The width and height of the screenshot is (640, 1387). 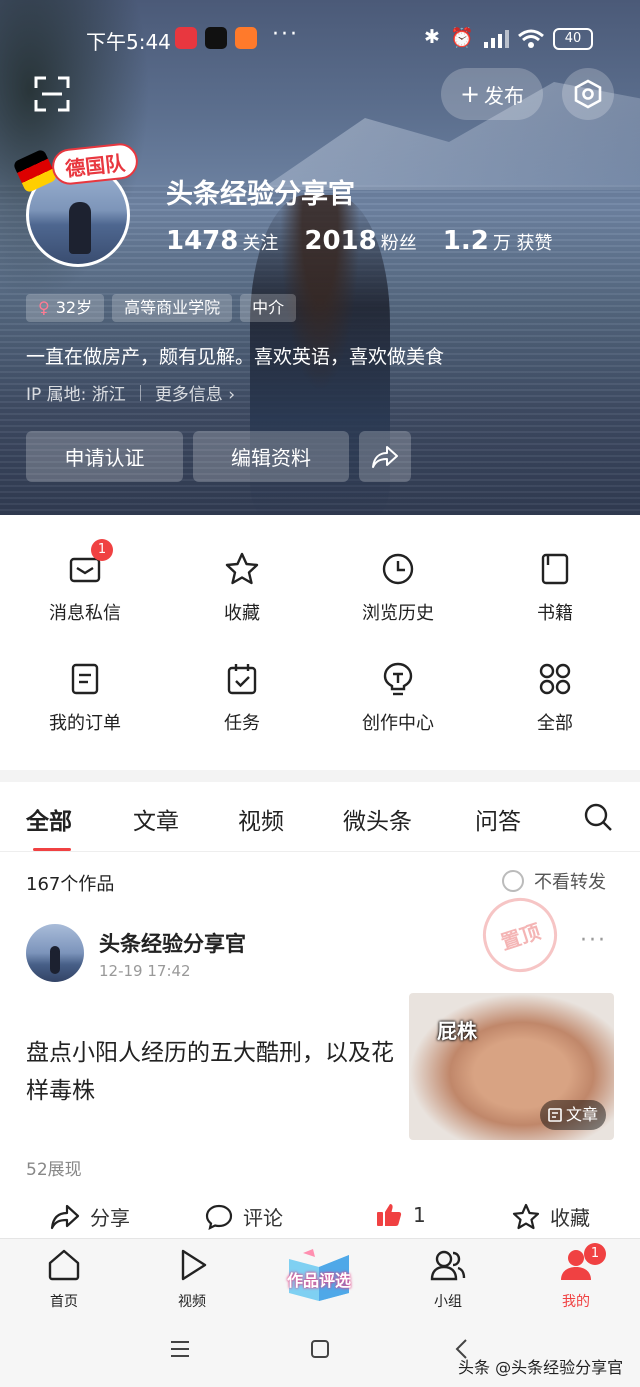 I want to click on post-views: 52展现, so click(x=54, y=1170).